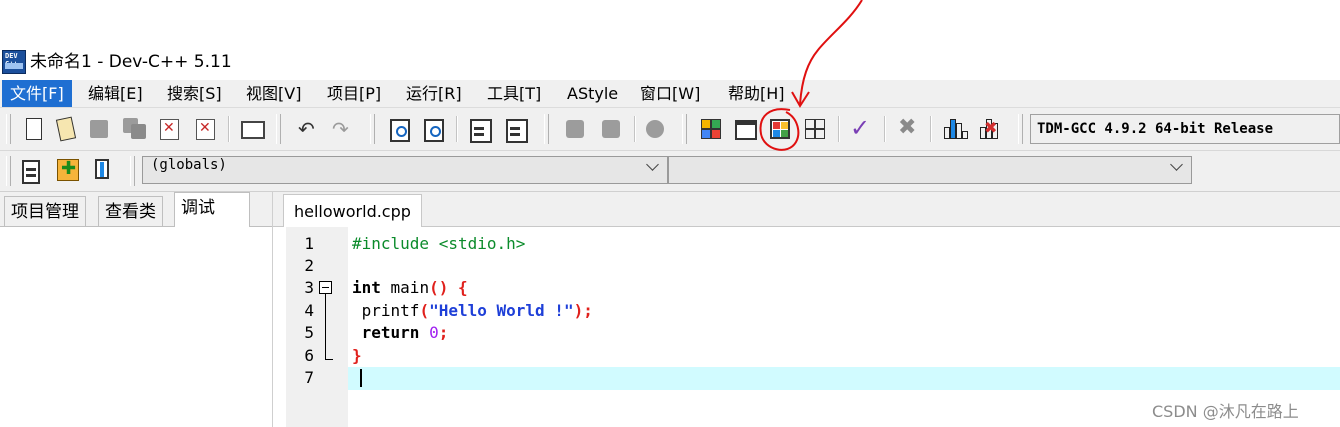 Image resolution: width=1340 pixels, height=427 pixels. Describe the element at coordinates (514, 93) in the screenshot. I see `menu-tools: 工具[T]` at that location.